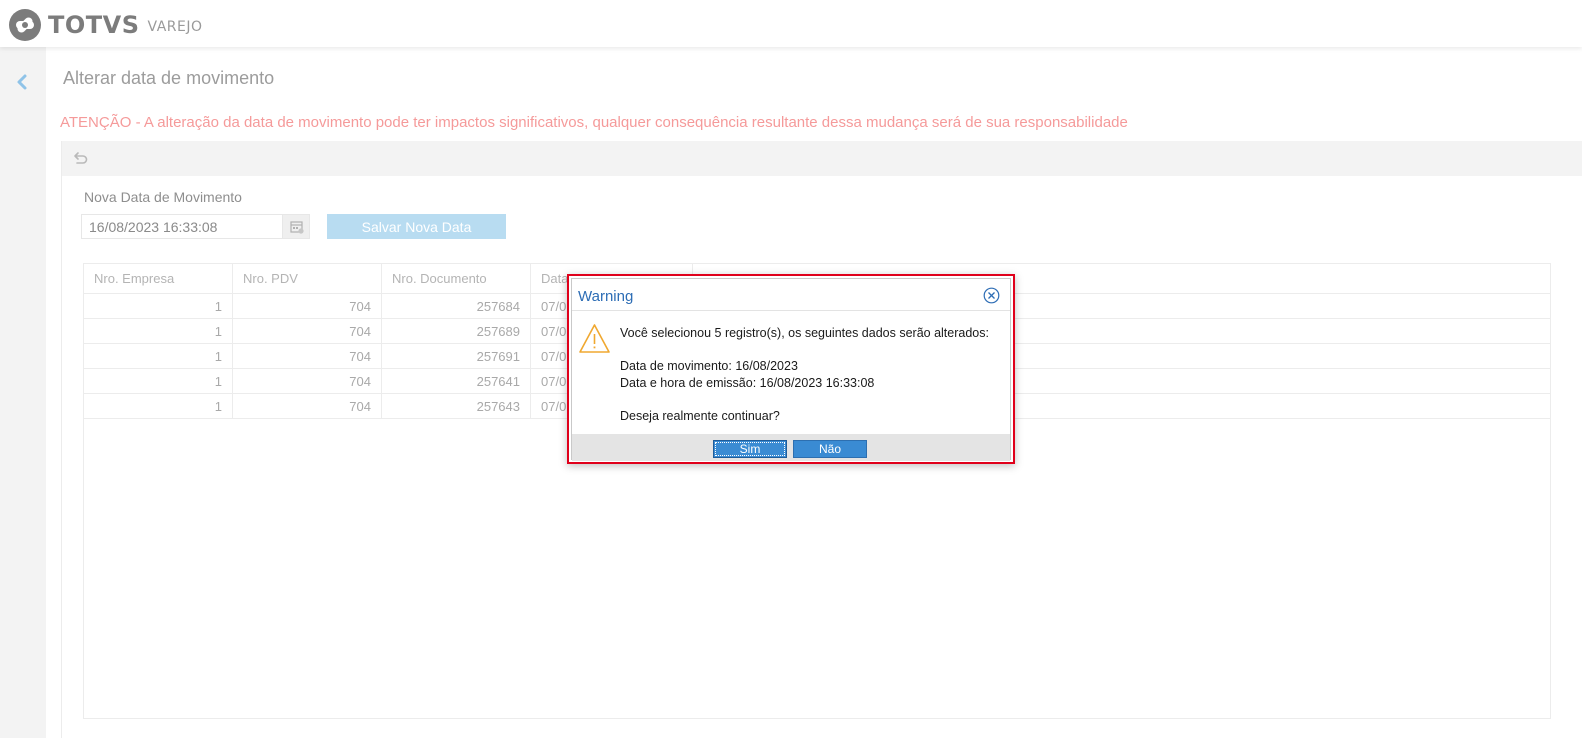 This screenshot has height=738, width=1582. I want to click on undo-icon, so click(81, 158).